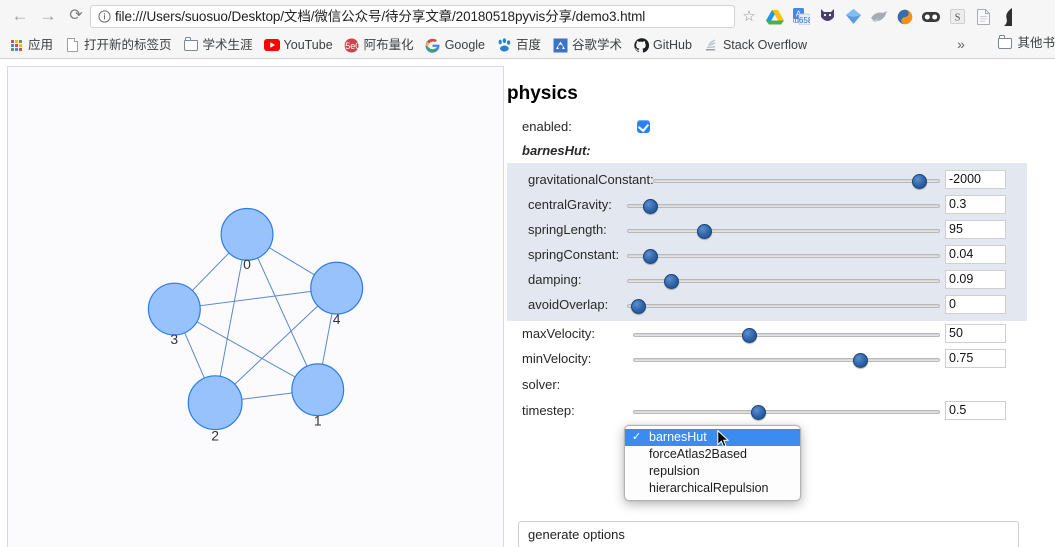  Describe the element at coordinates (853, 17) in the screenshot. I see `blue-diamond-extension-icon` at that location.